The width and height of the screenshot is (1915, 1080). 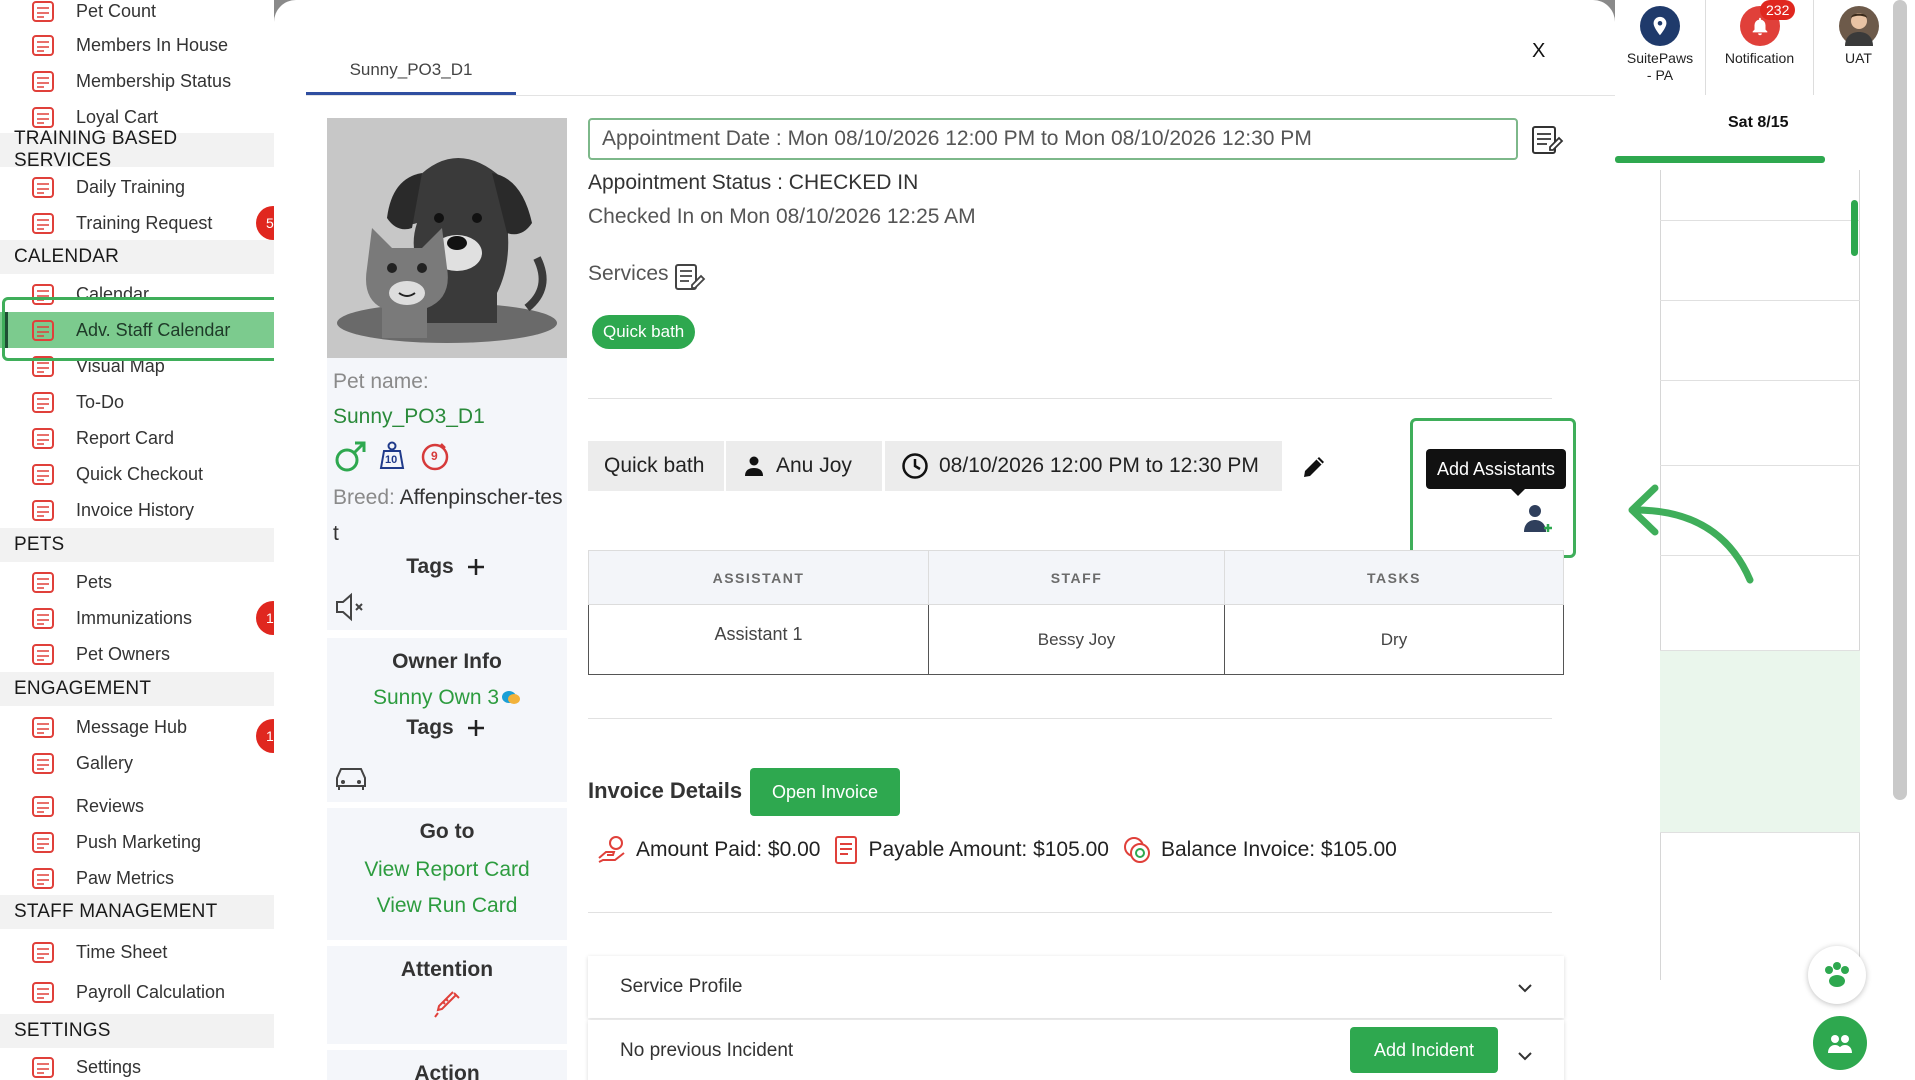 I want to click on car-icon, so click(x=351, y=777).